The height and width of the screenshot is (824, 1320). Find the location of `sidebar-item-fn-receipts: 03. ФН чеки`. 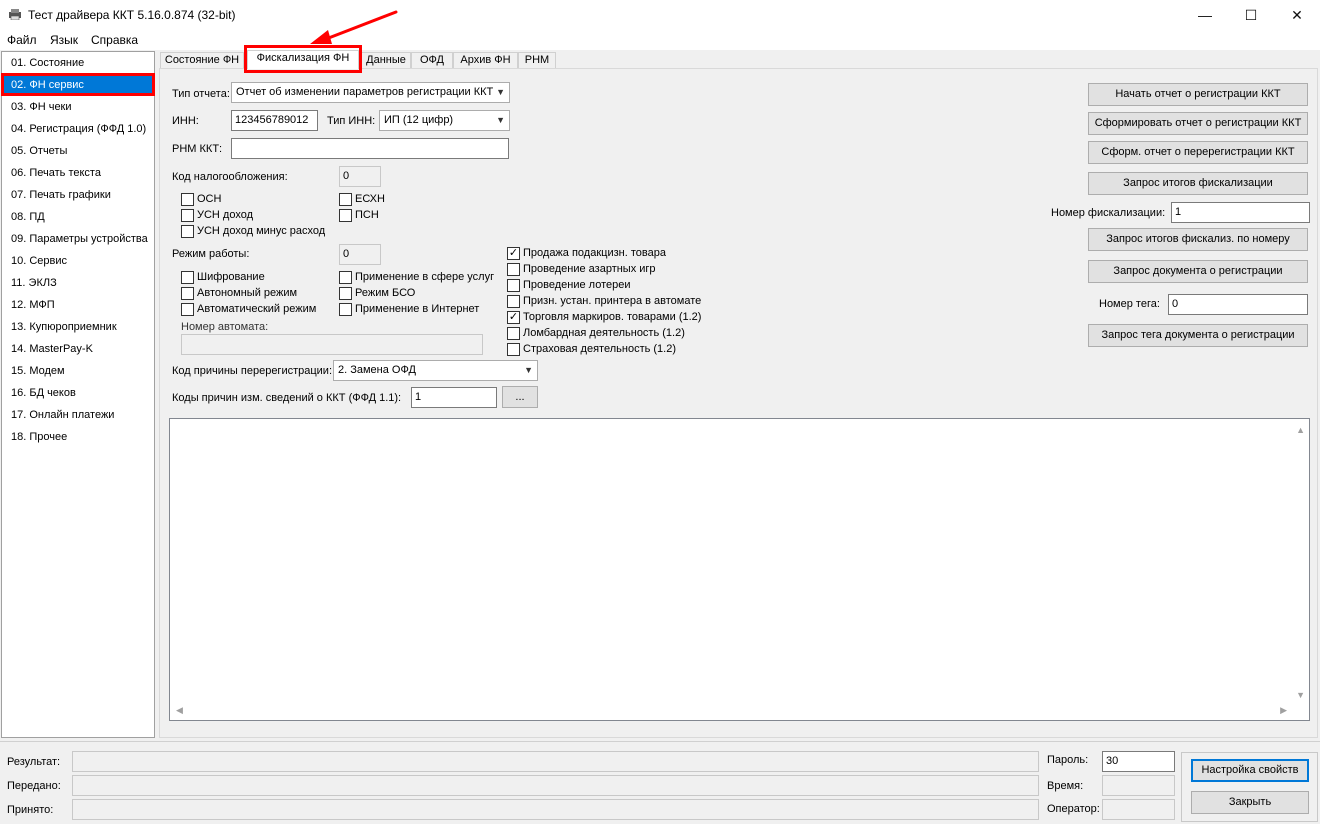

sidebar-item-fn-receipts: 03. ФН чеки is located at coordinates (78, 107).